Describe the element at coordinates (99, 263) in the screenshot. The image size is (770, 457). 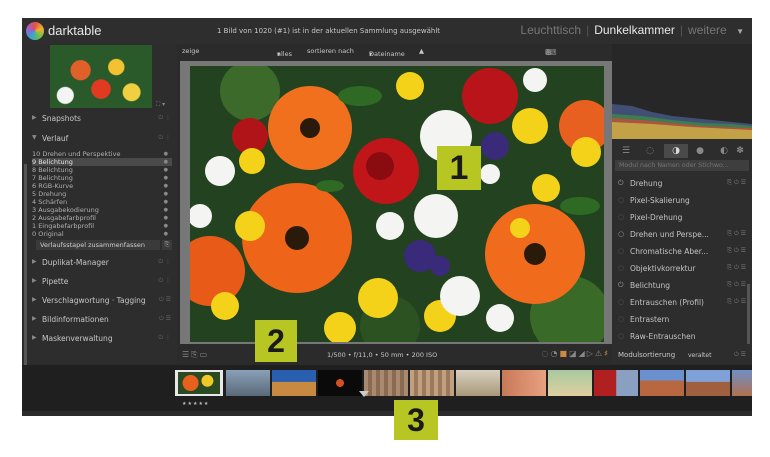
I see `section-duplicate-manager: ▶ Duplikat-Manager ⏻ ⋮` at that location.